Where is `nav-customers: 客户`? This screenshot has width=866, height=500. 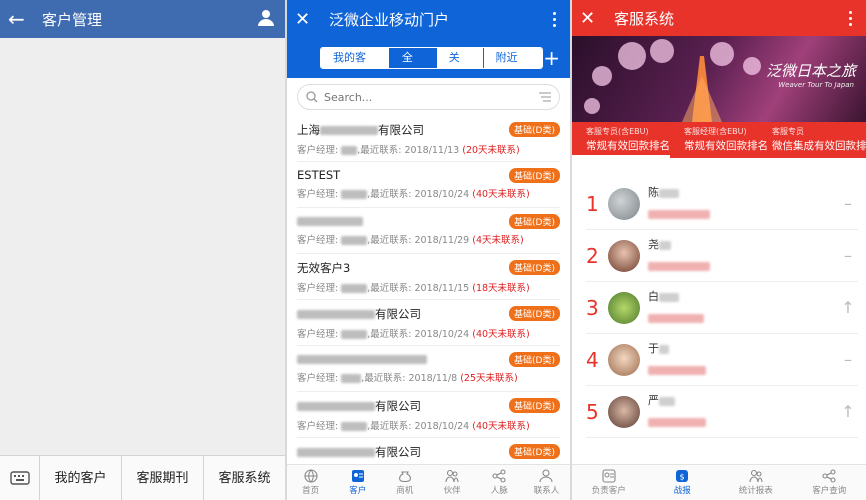 nav-customers: 客户 is located at coordinates (357, 482).